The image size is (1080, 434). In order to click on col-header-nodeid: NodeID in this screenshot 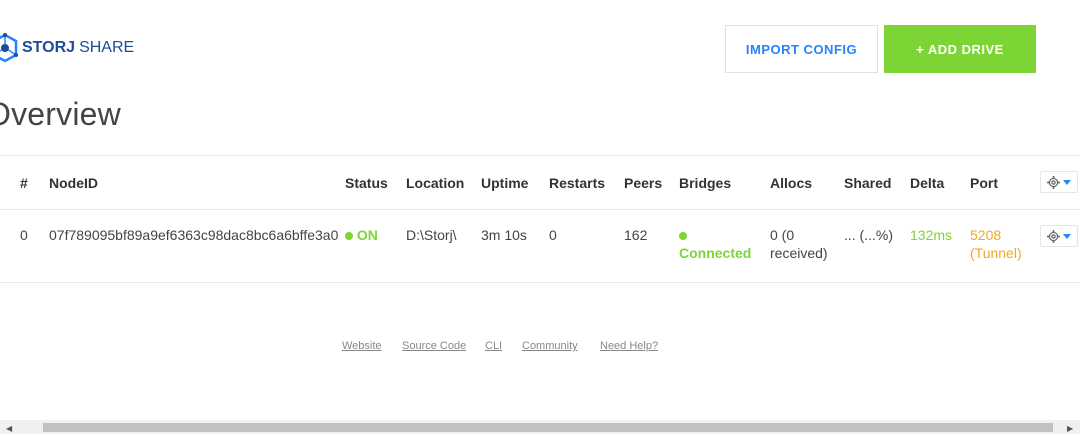, I will do `click(73, 183)`.